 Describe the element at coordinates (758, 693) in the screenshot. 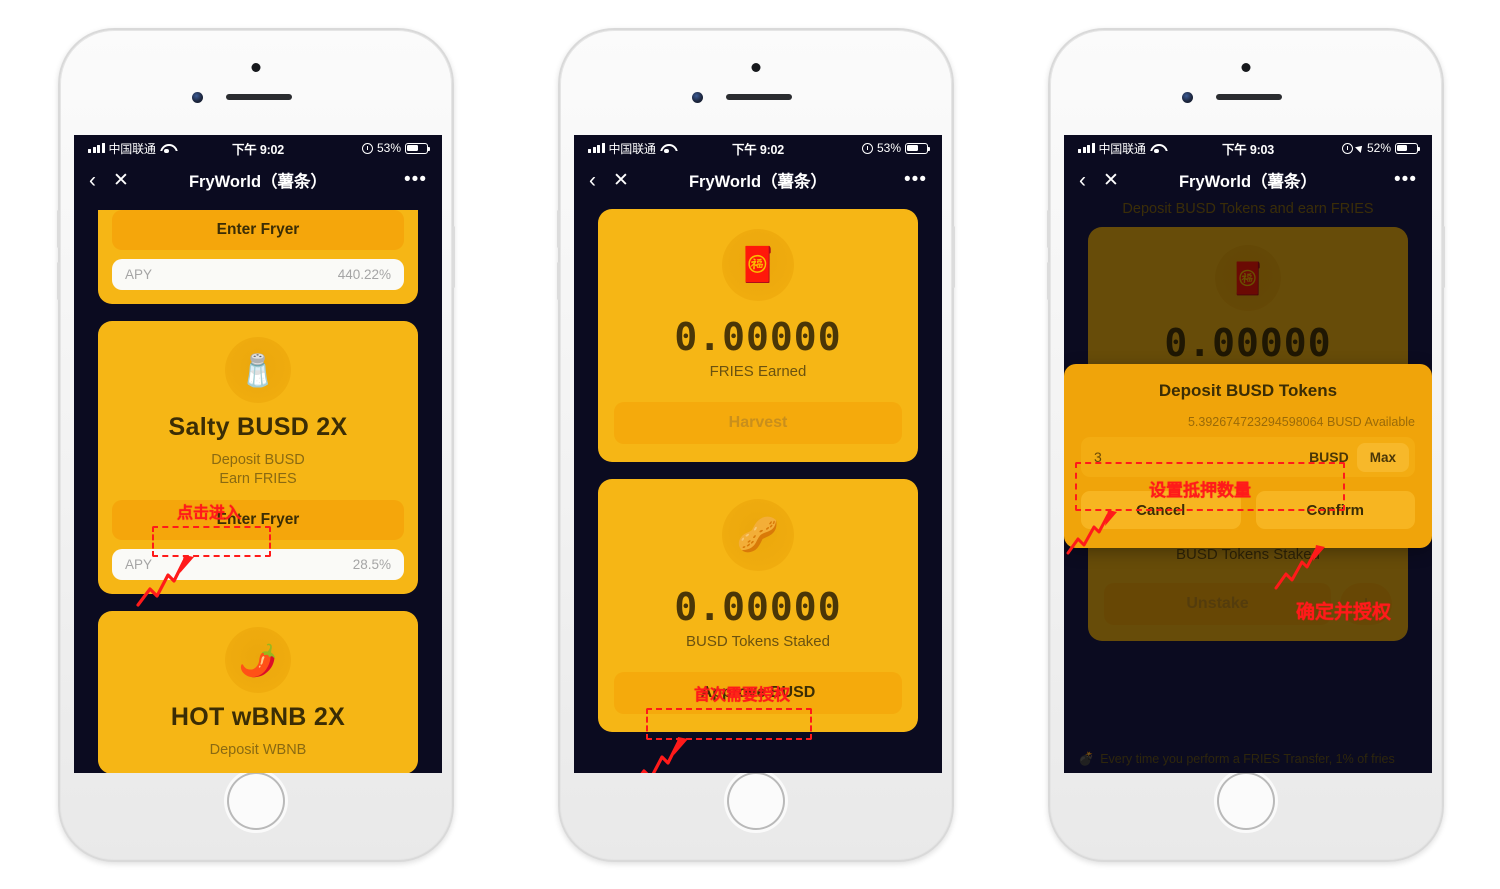

I see `approve-busd-button: Approve BUSD` at that location.